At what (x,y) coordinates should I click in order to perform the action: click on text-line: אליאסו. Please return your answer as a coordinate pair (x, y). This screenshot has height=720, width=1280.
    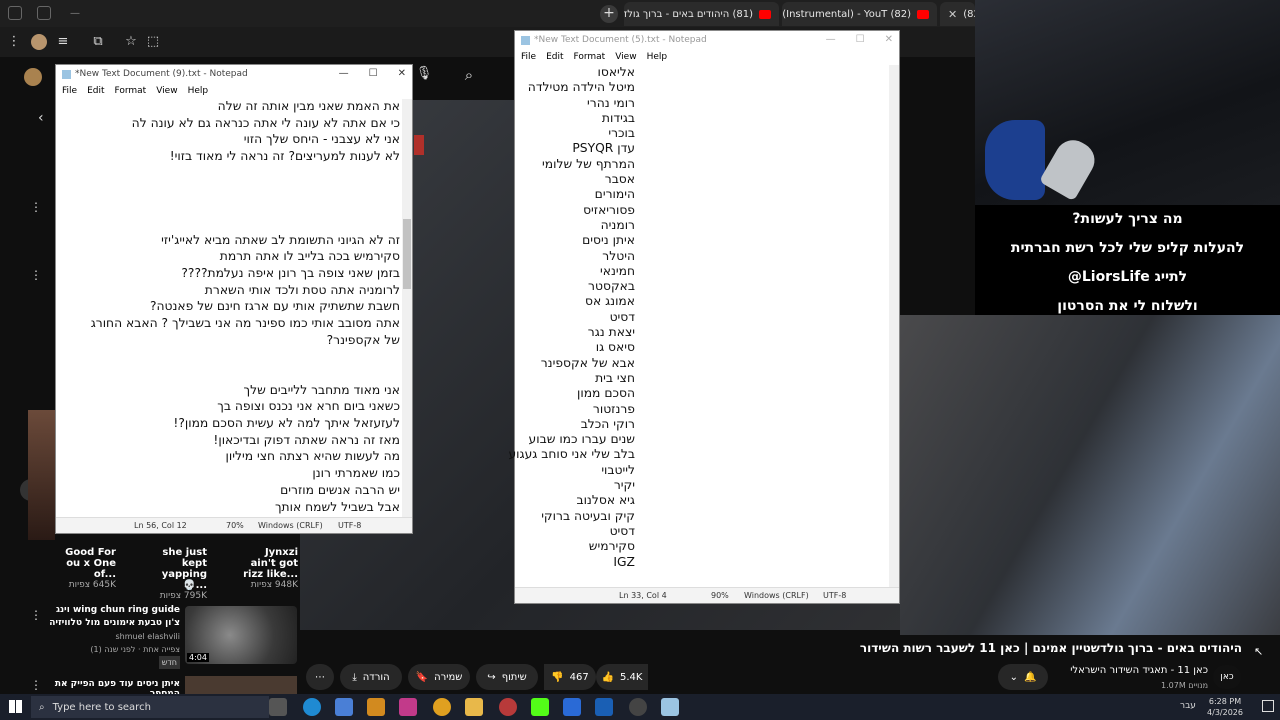
    Looking at the image, I should click on (616, 72).